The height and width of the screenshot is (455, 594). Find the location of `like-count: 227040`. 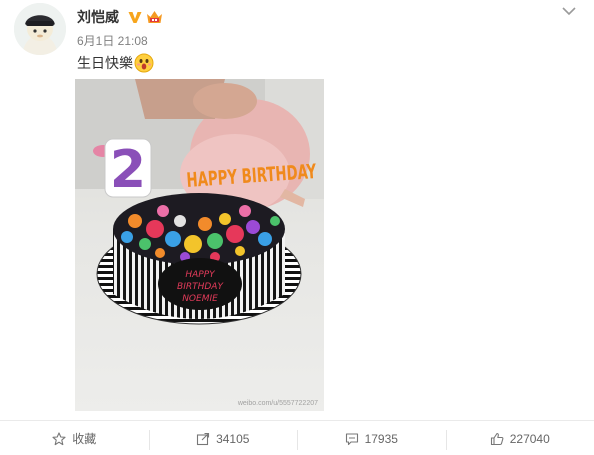

like-count: 227040 is located at coordinates (529, 438).